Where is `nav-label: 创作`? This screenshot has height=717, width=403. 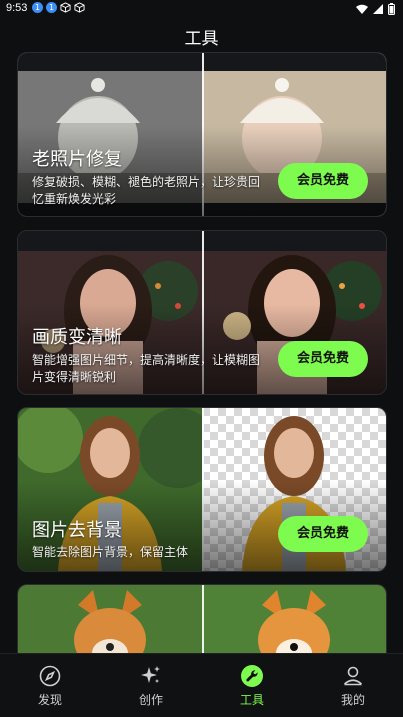 nav-label: 创作 is located at coordinates (150, 700).